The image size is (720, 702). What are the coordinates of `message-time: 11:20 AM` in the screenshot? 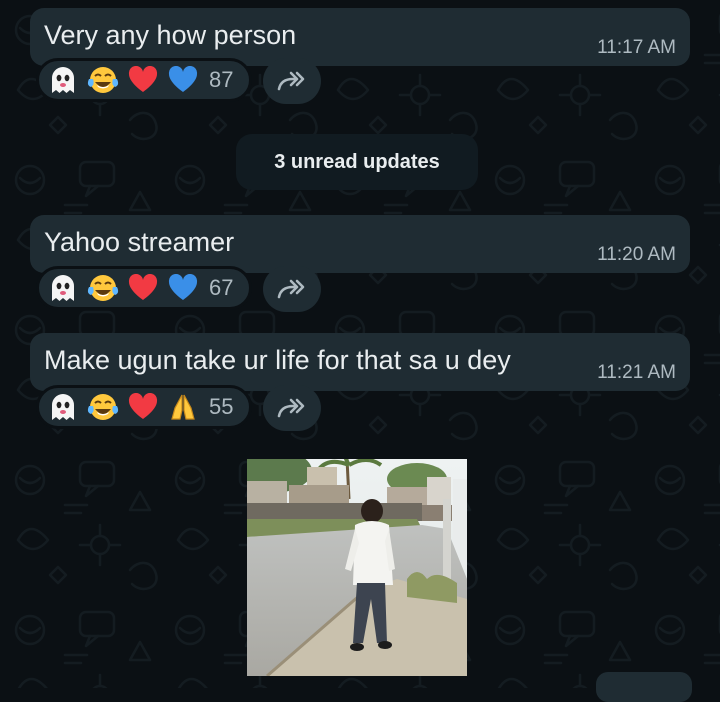 It's located at (636, 254).